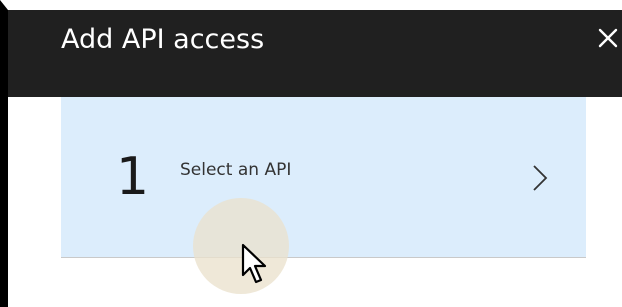 This screenshot has height=307, width=622. What do you see at coordinates (163, 39) in the screenshot?
I see `blade-title: Add API access` at bounding box center [163, 39].